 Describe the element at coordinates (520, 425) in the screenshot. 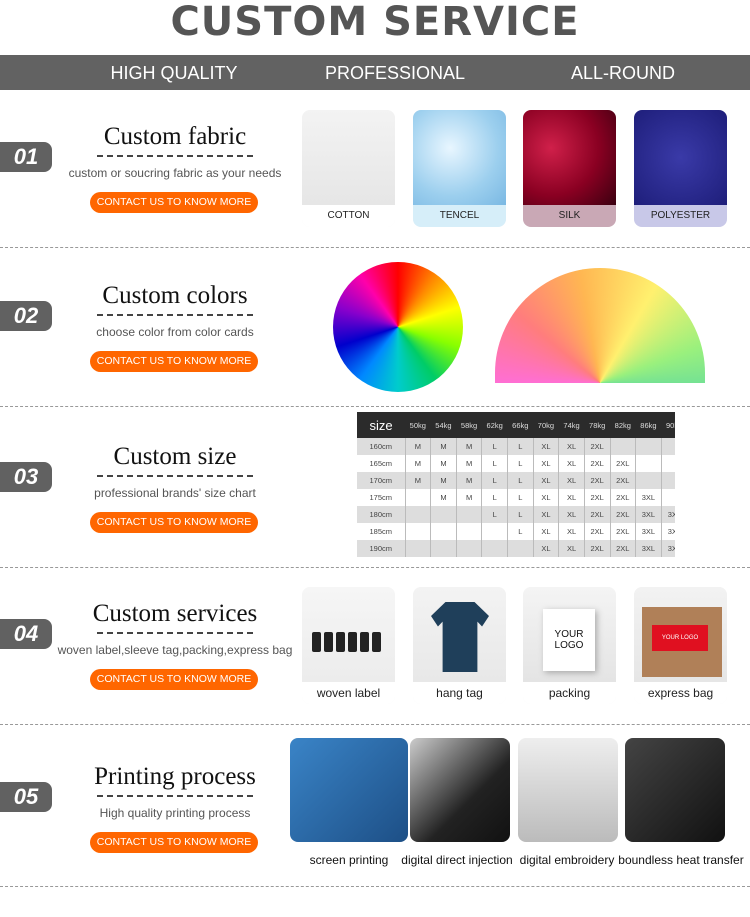

I see `header-cell: 66kg` at that location.